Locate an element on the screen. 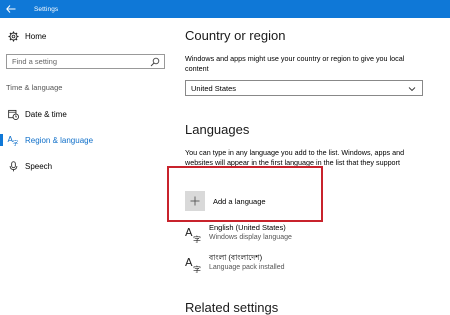 This screenshot has height=315, width=450. sidebar-item-speech: Speech is located at coordinates (85, 166).